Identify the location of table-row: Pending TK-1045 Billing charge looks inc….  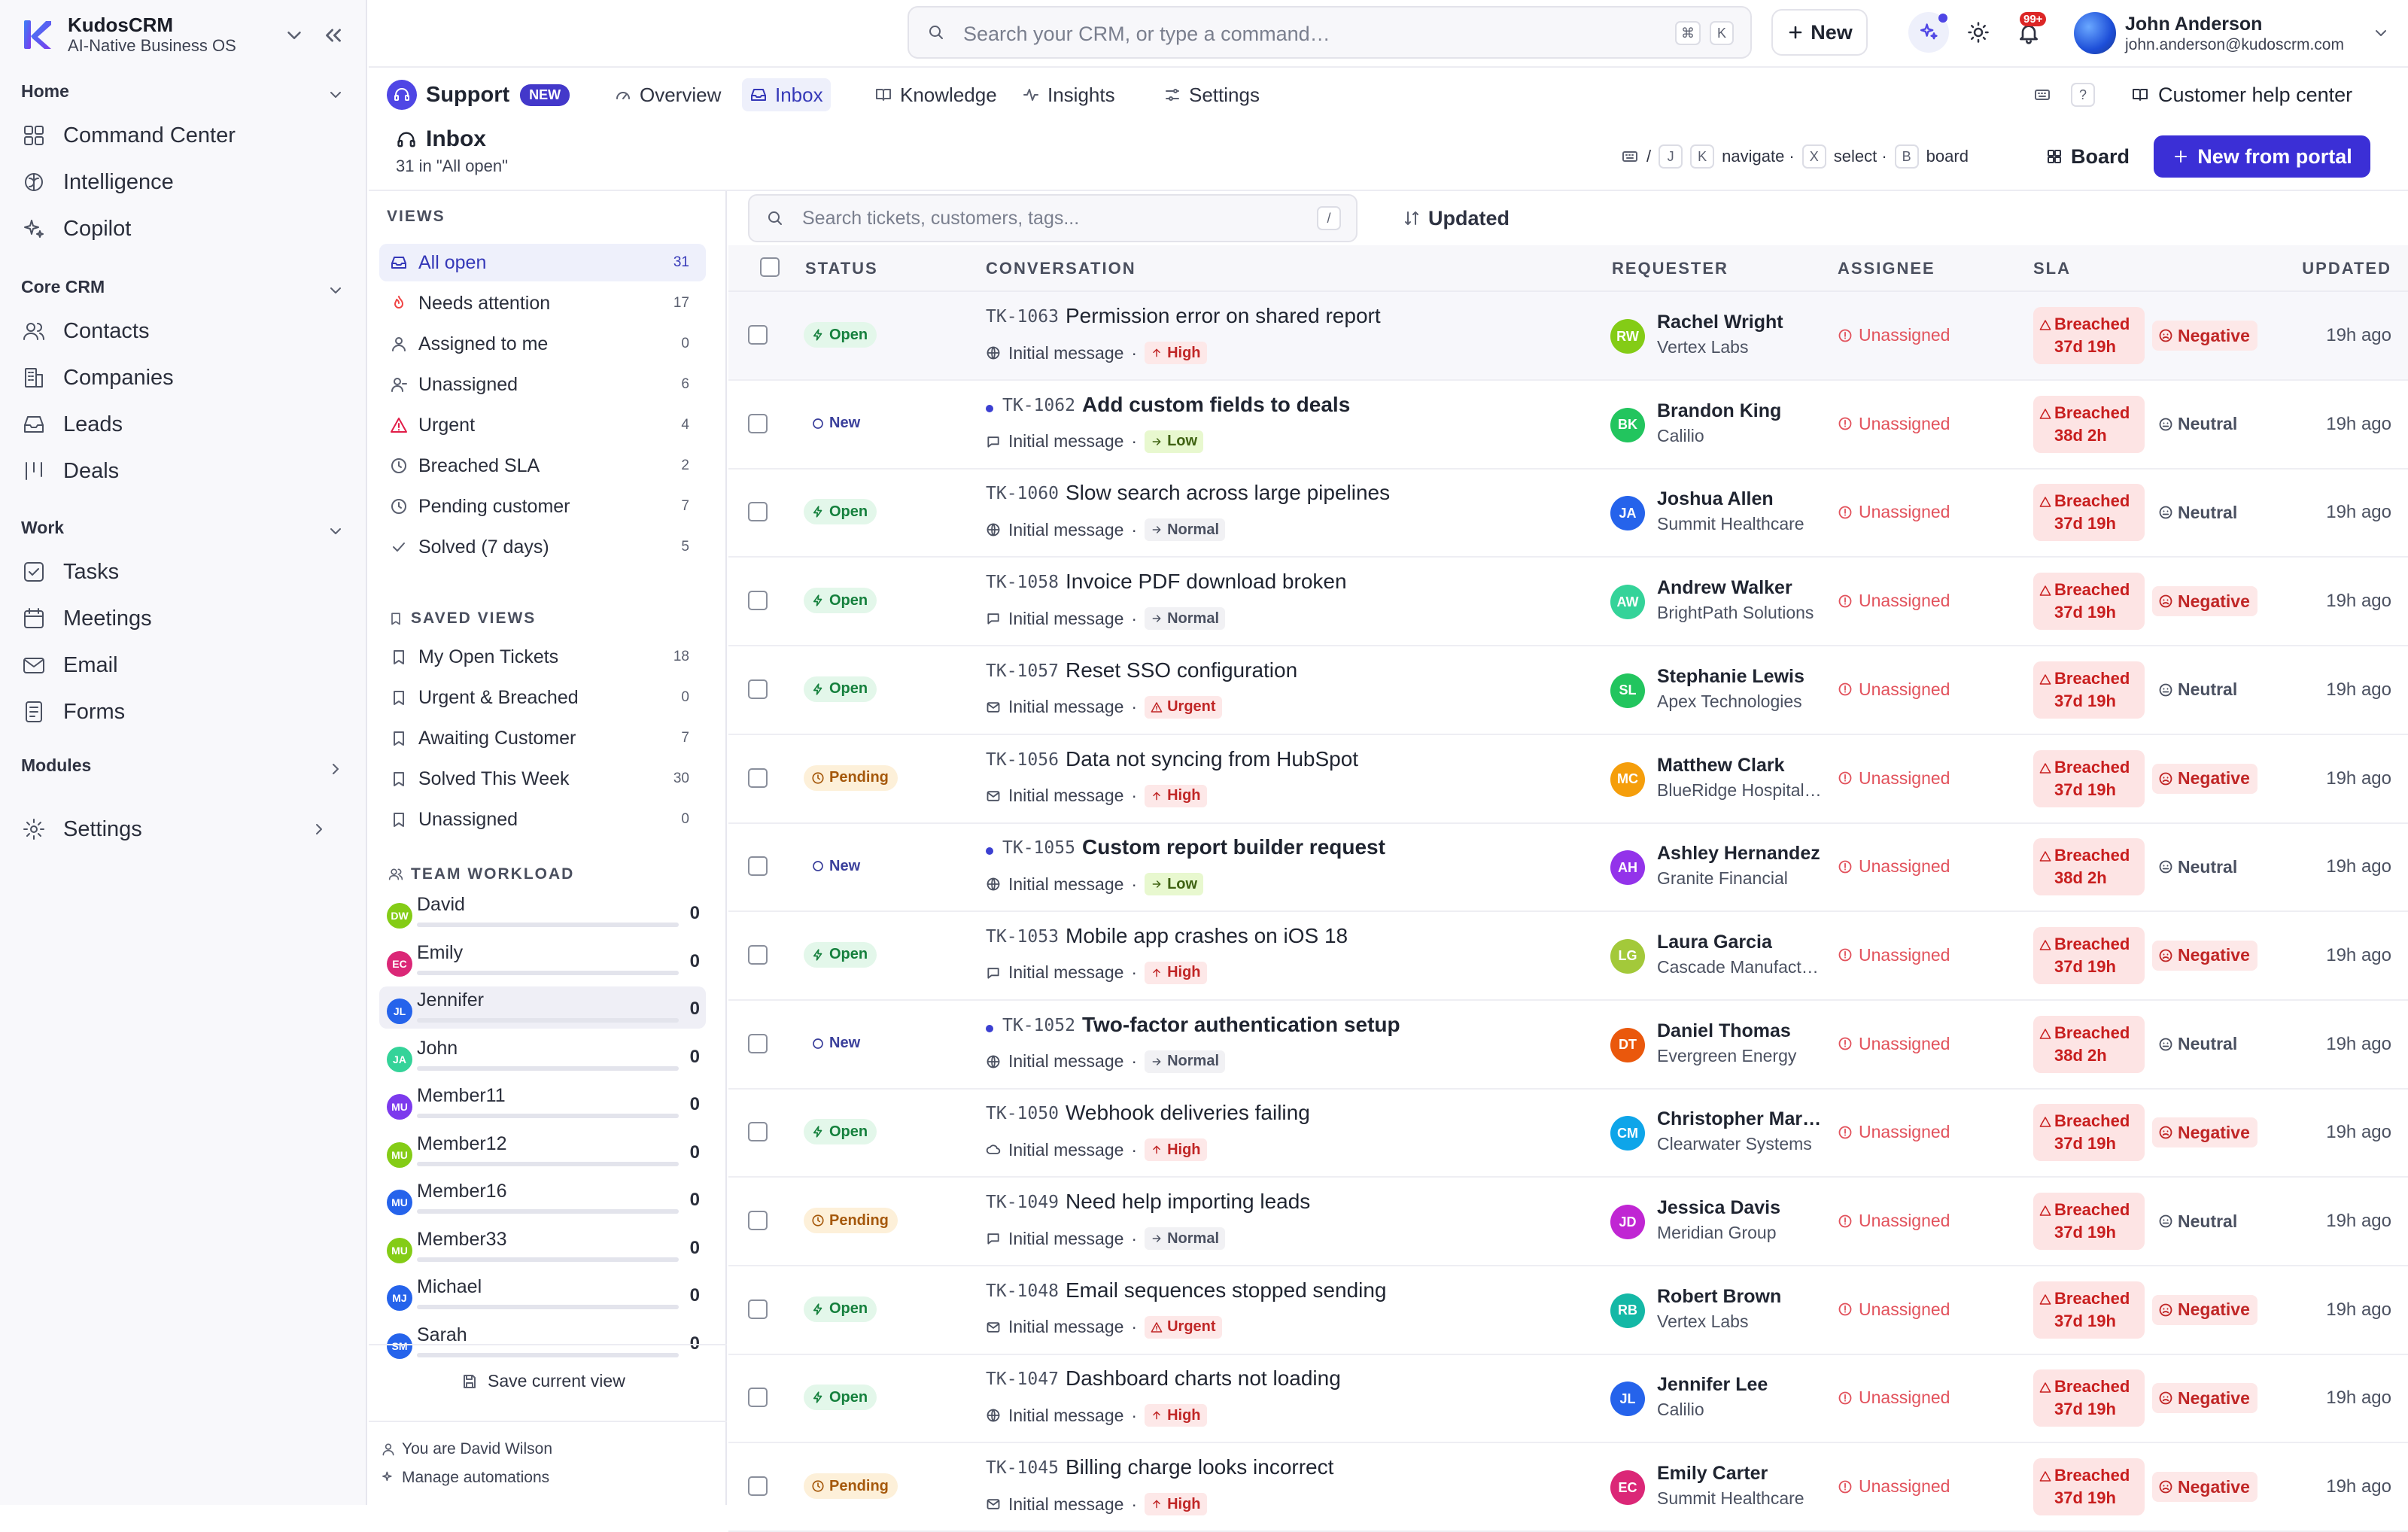
(1568, 1488).